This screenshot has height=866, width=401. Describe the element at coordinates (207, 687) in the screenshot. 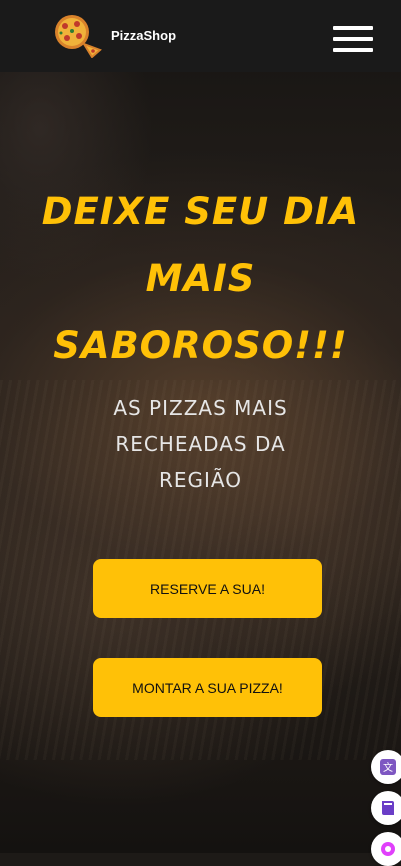

I see `build-pizza-button: MONTAR A SUA PIZZA!` at that location.